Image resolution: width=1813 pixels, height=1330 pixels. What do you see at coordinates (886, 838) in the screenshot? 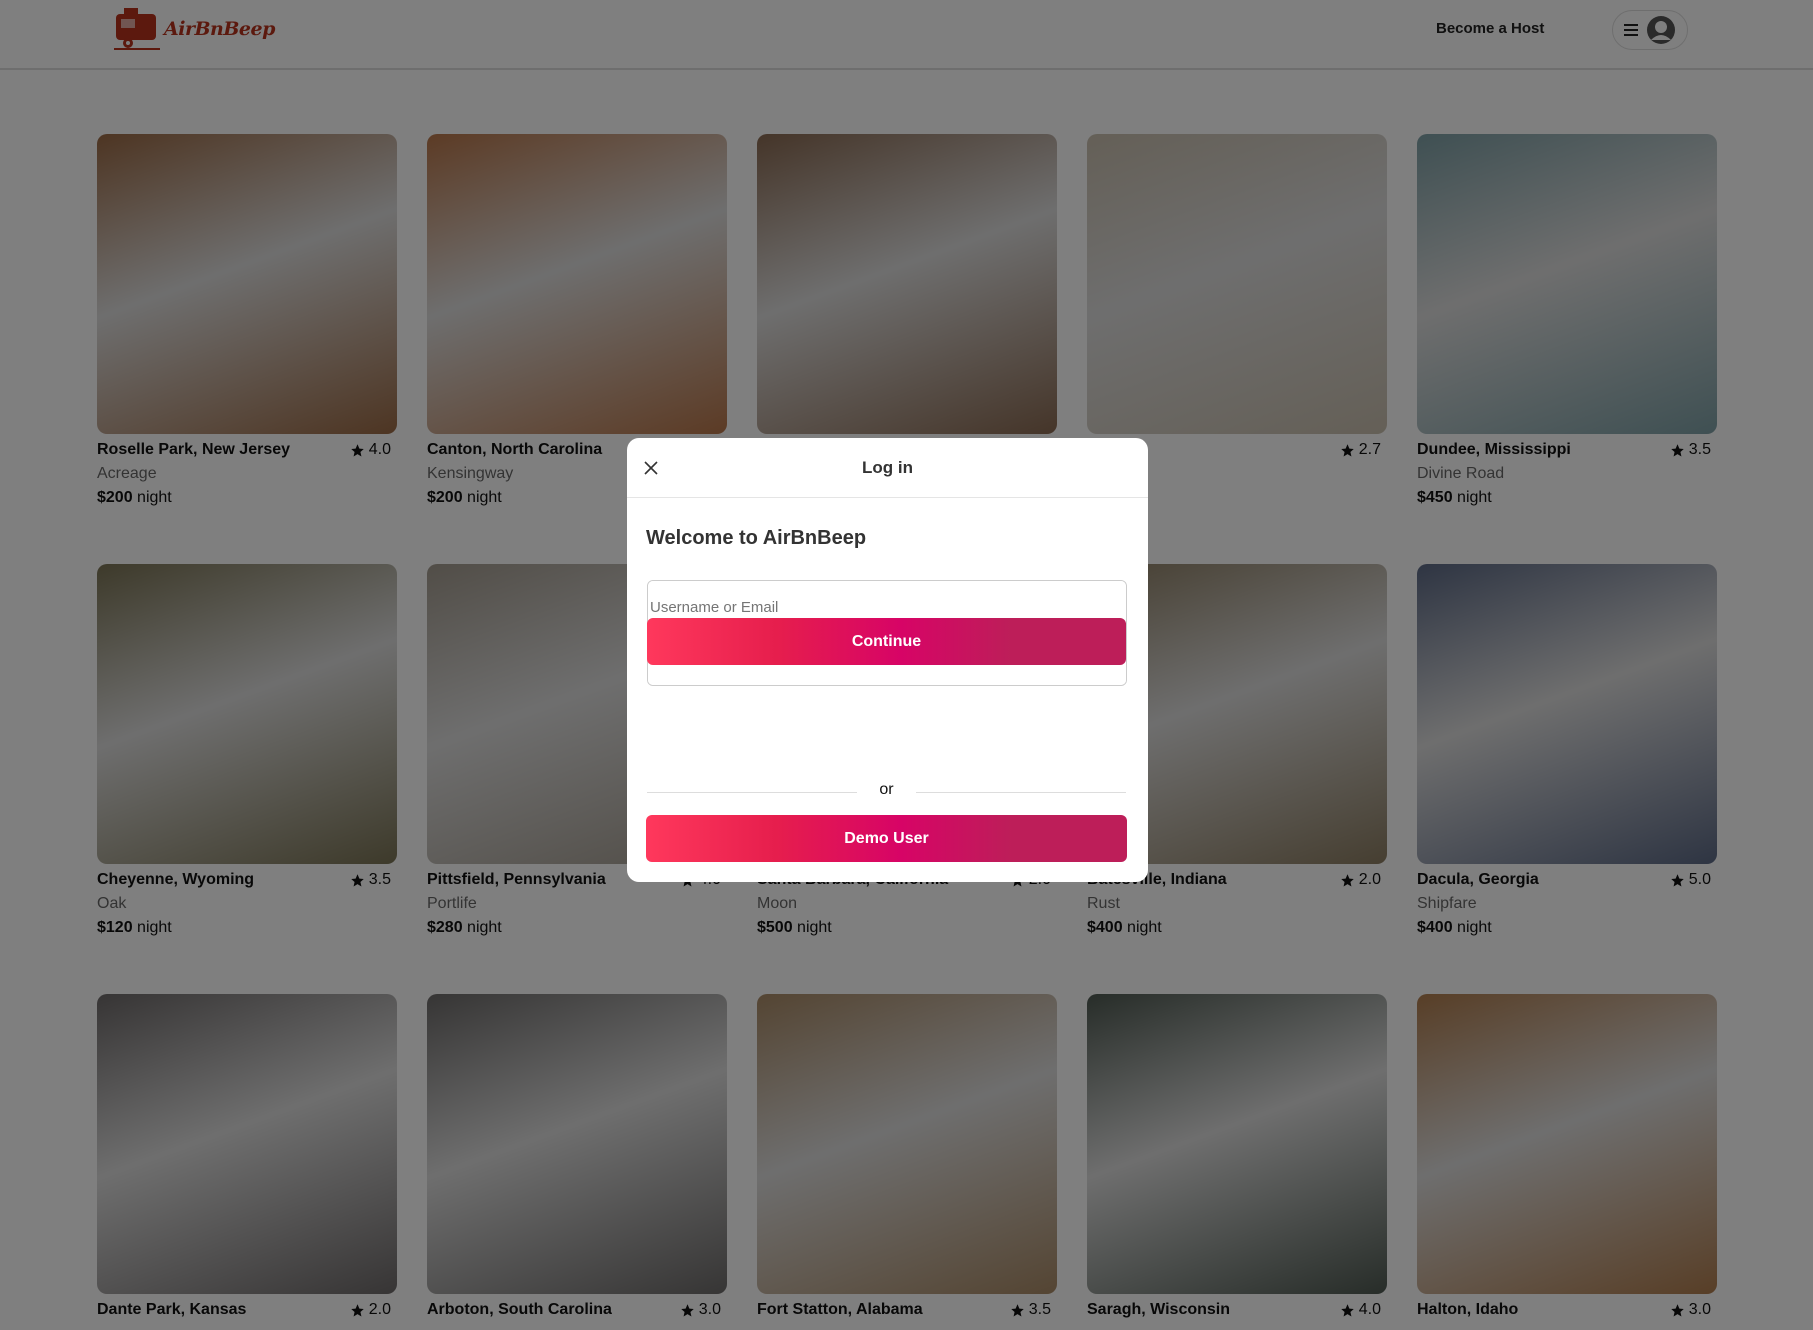
I see `demo-user-button: Demo User` at bounding box center [886, 838].